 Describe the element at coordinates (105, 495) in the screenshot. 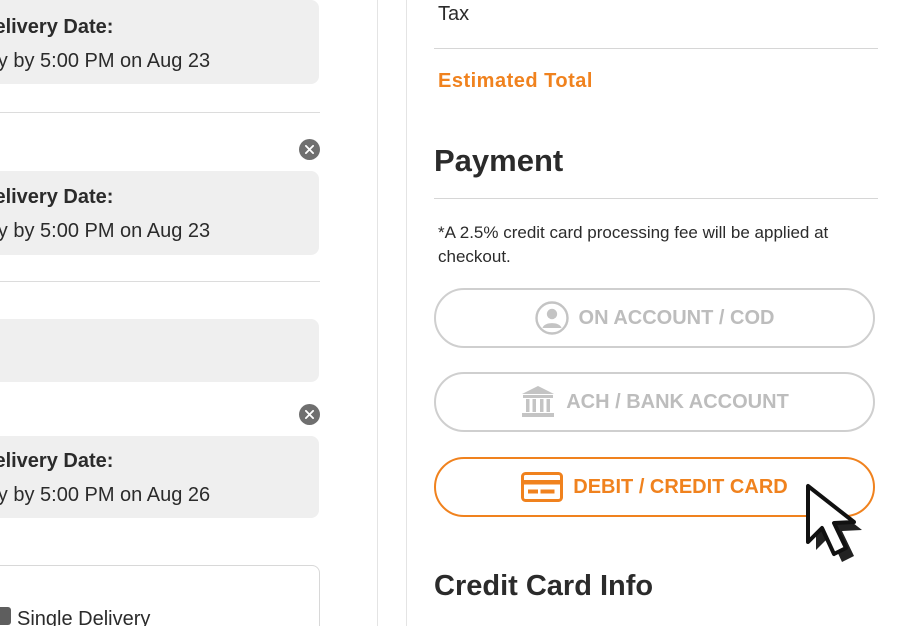

I see `delivery-date-value: ery by 5:00 PM on Aug 26` at that location.